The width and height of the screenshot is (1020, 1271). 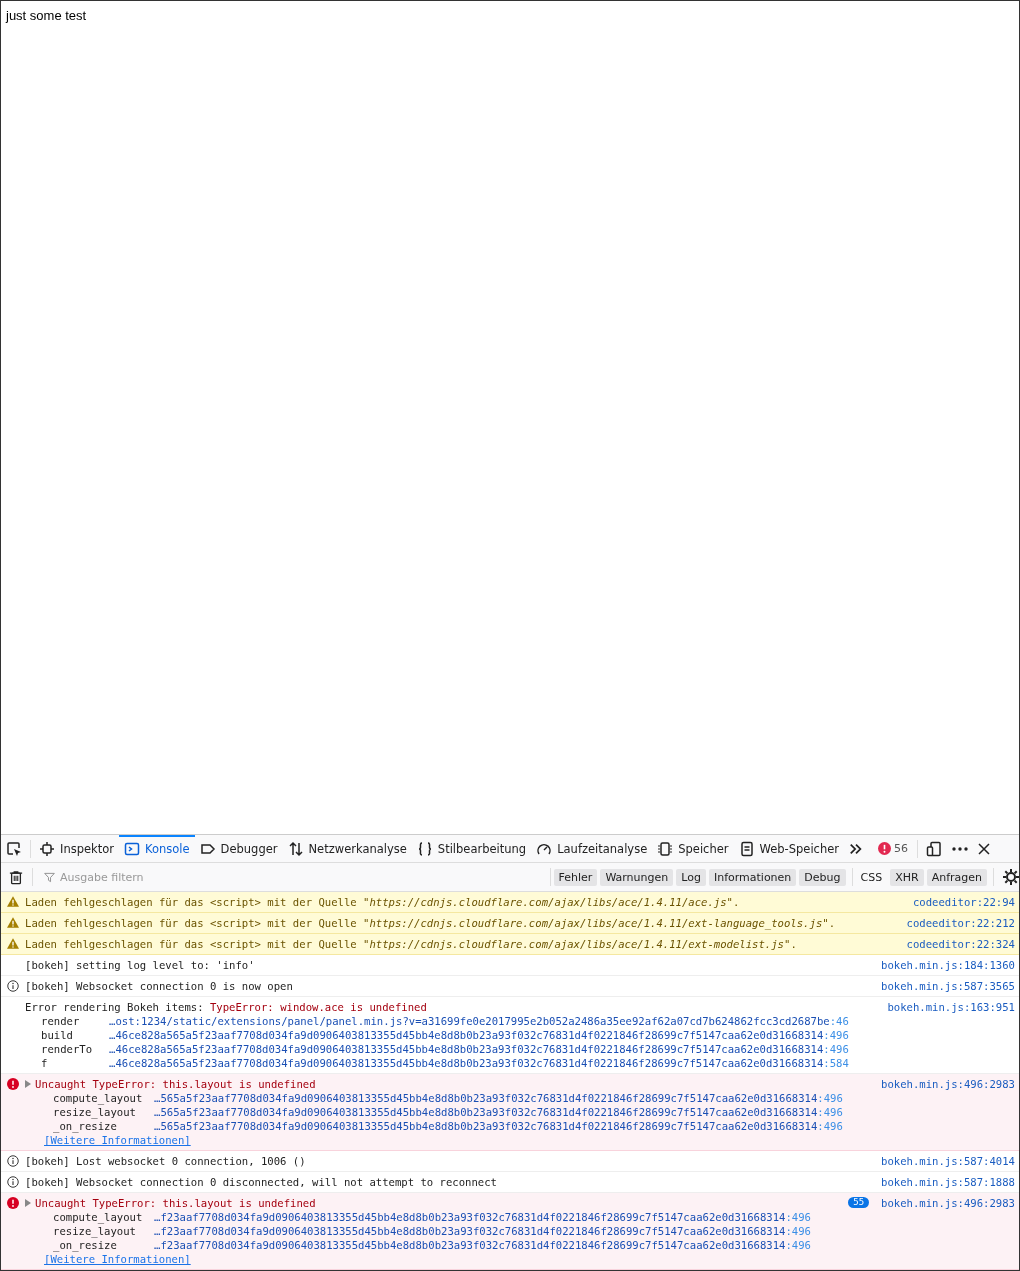 I want to click on devtools-tab: Inspektor, so click(x=76, y=848).